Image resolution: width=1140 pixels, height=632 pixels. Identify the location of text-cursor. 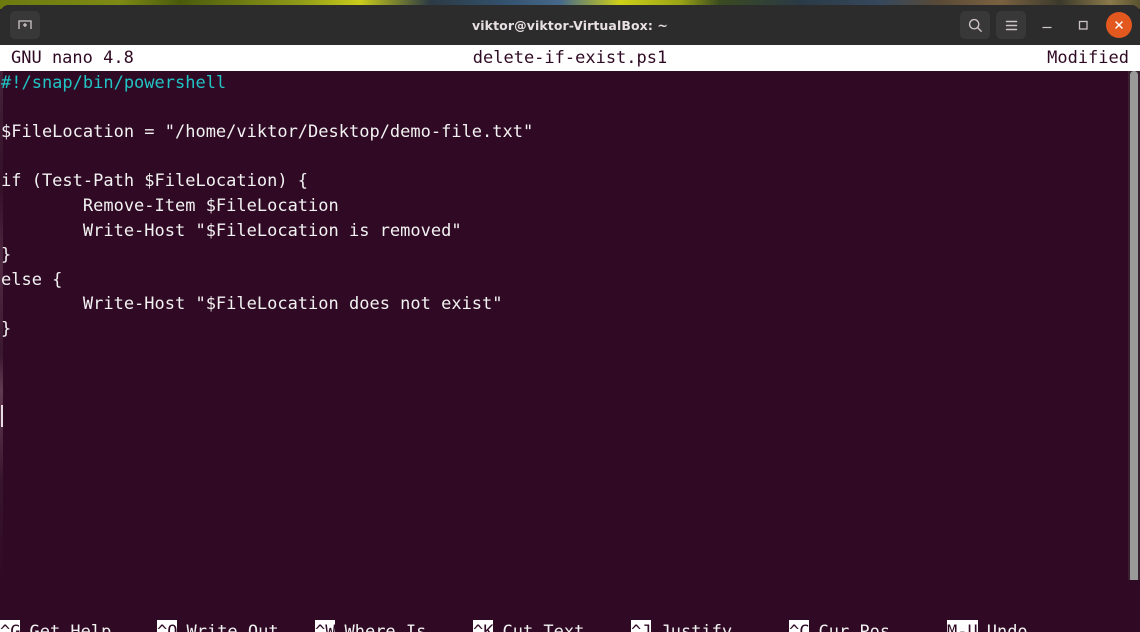
(2, 416).